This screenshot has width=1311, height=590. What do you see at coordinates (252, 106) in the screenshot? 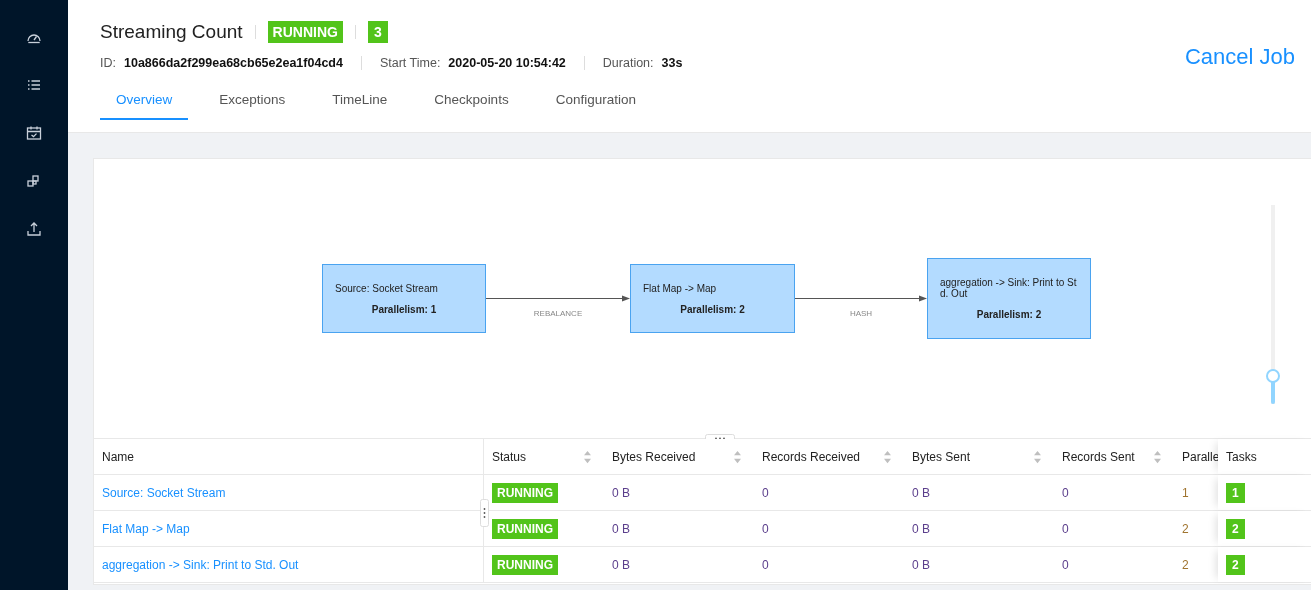
I see `tab: Exceptions` at bounding box center [252, 106].